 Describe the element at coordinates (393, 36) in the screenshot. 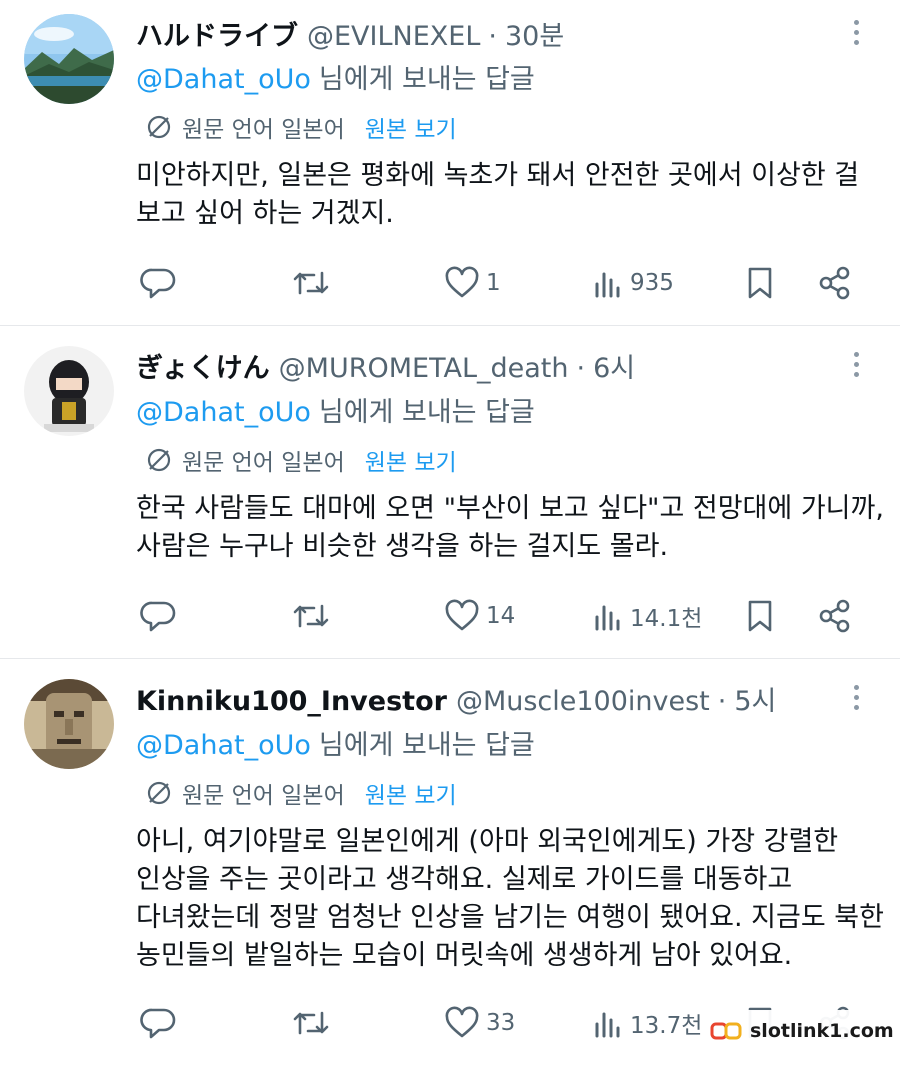

I see `user-handle: @EVILNEXEL` at that location.